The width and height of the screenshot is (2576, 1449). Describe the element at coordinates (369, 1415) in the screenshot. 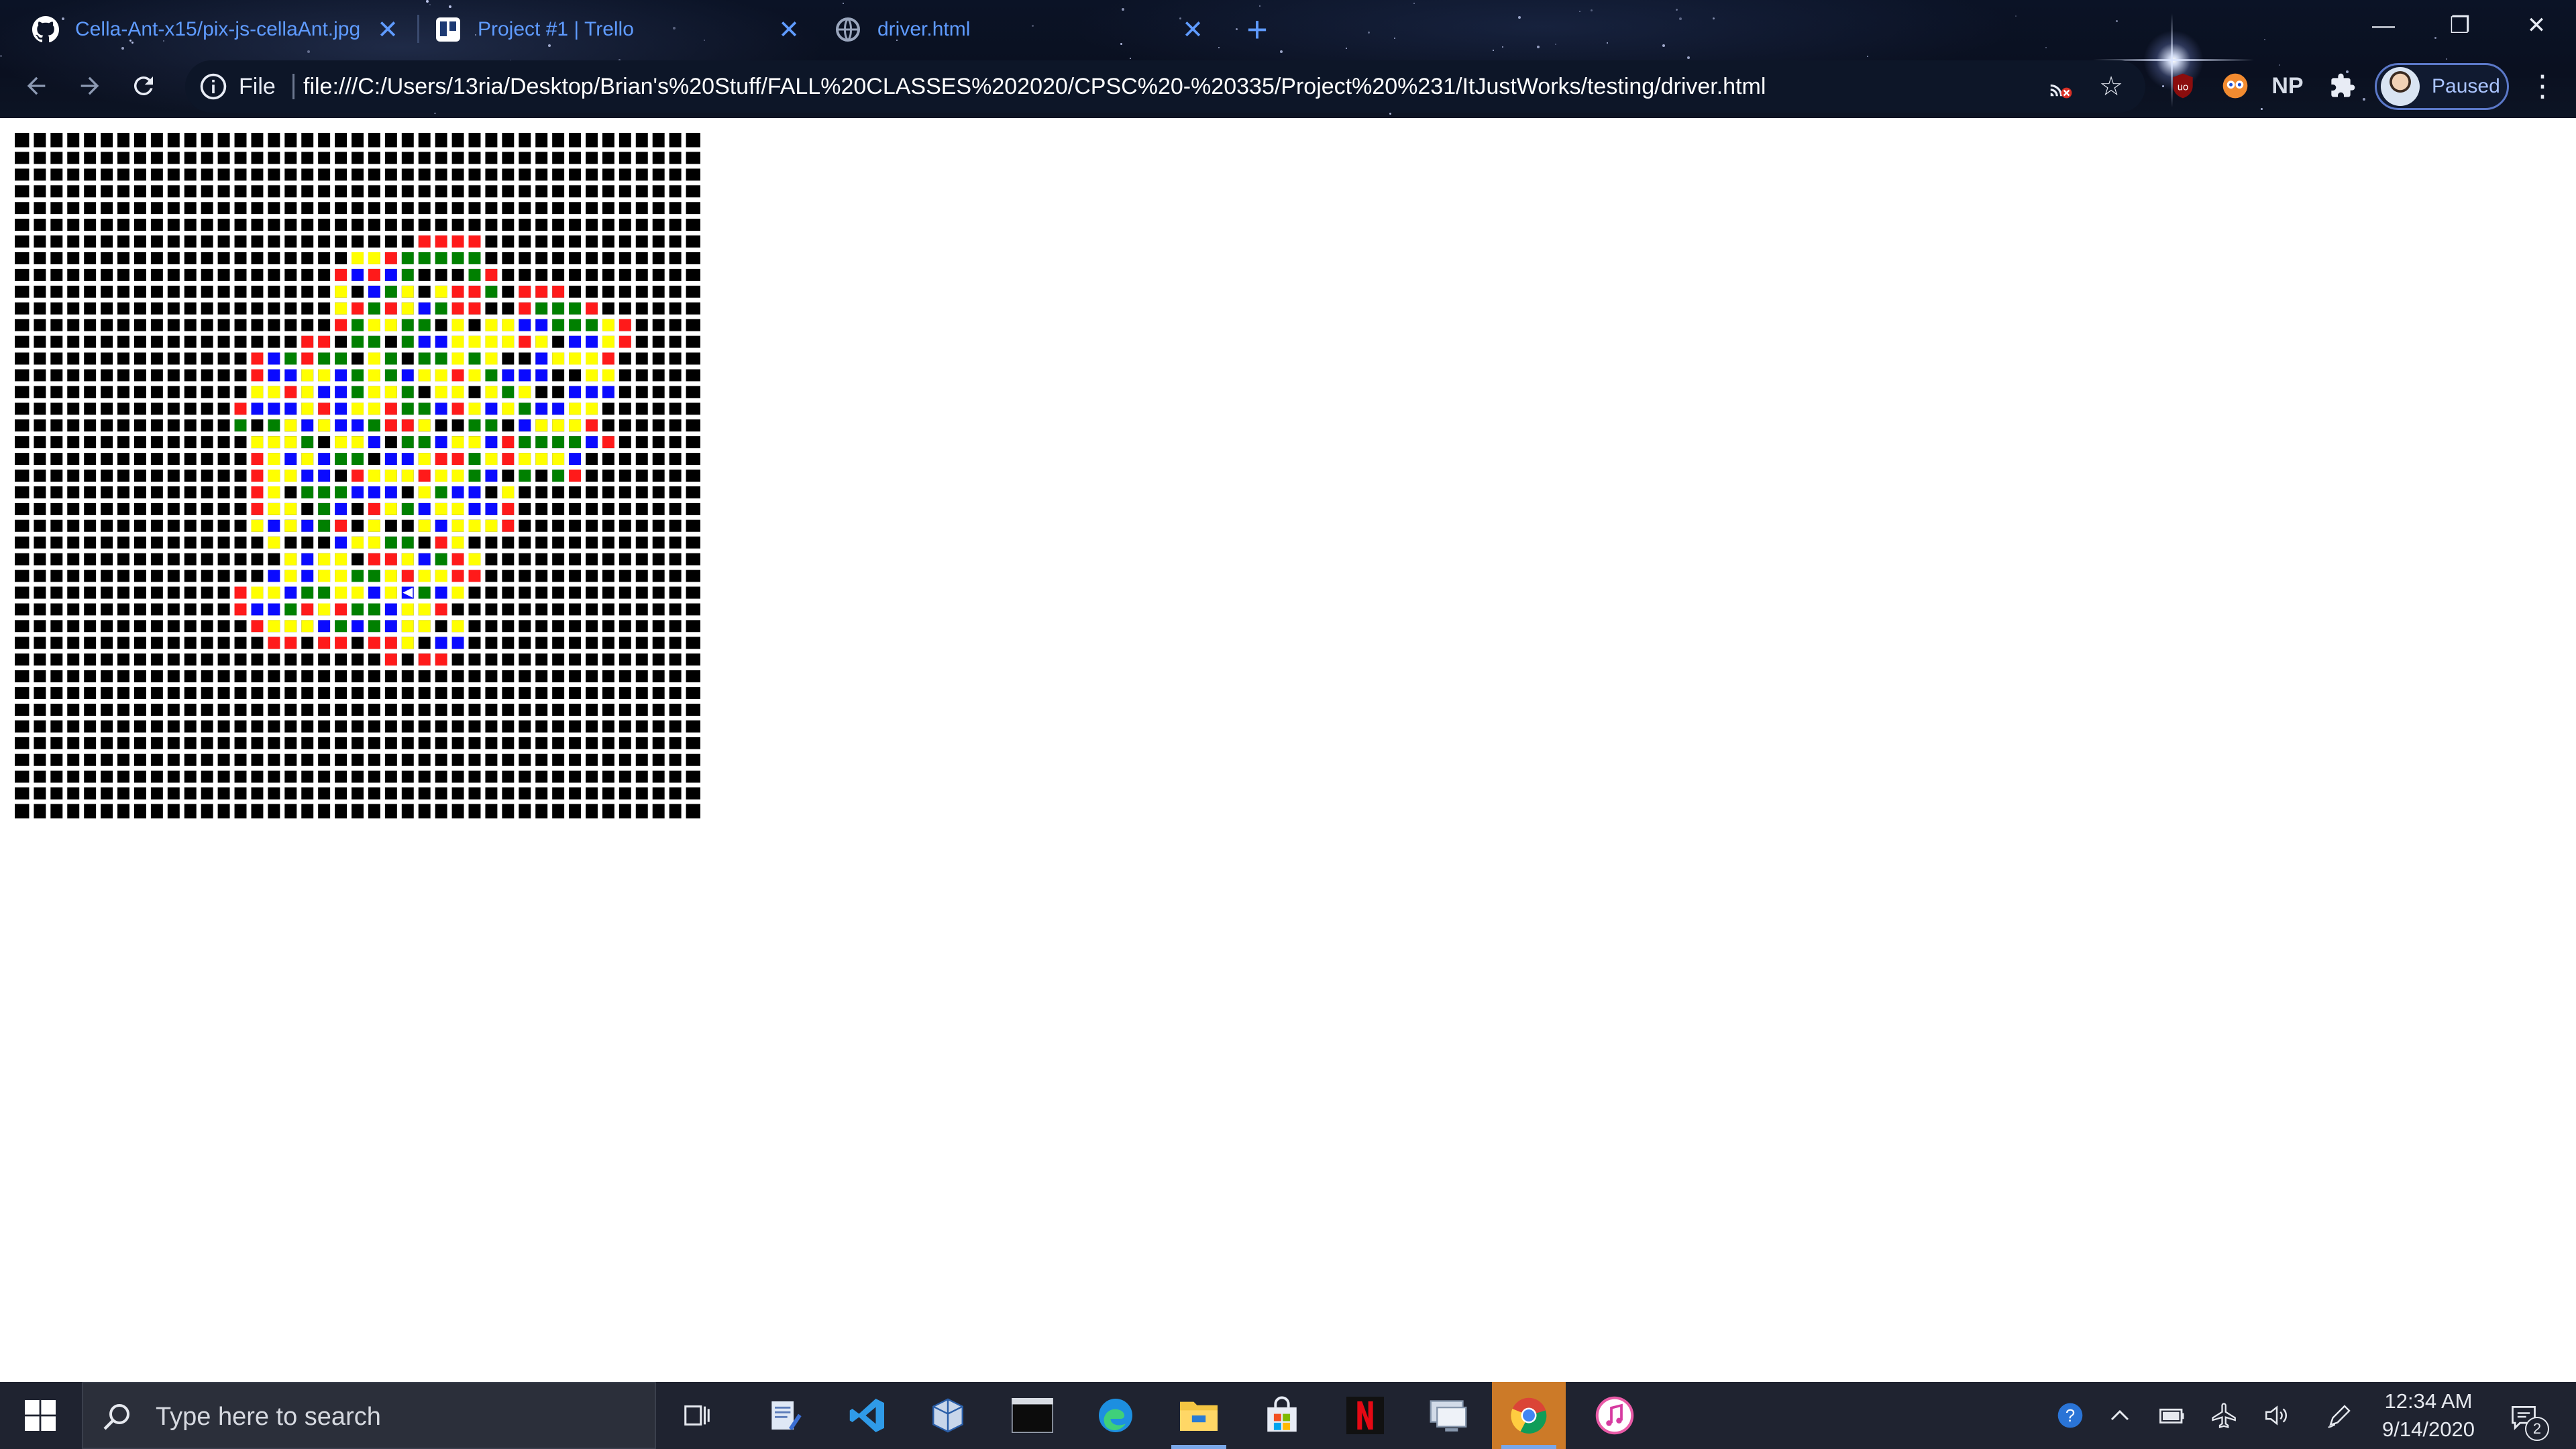

I see `taskbar-search-box: Type here to search` at that location.